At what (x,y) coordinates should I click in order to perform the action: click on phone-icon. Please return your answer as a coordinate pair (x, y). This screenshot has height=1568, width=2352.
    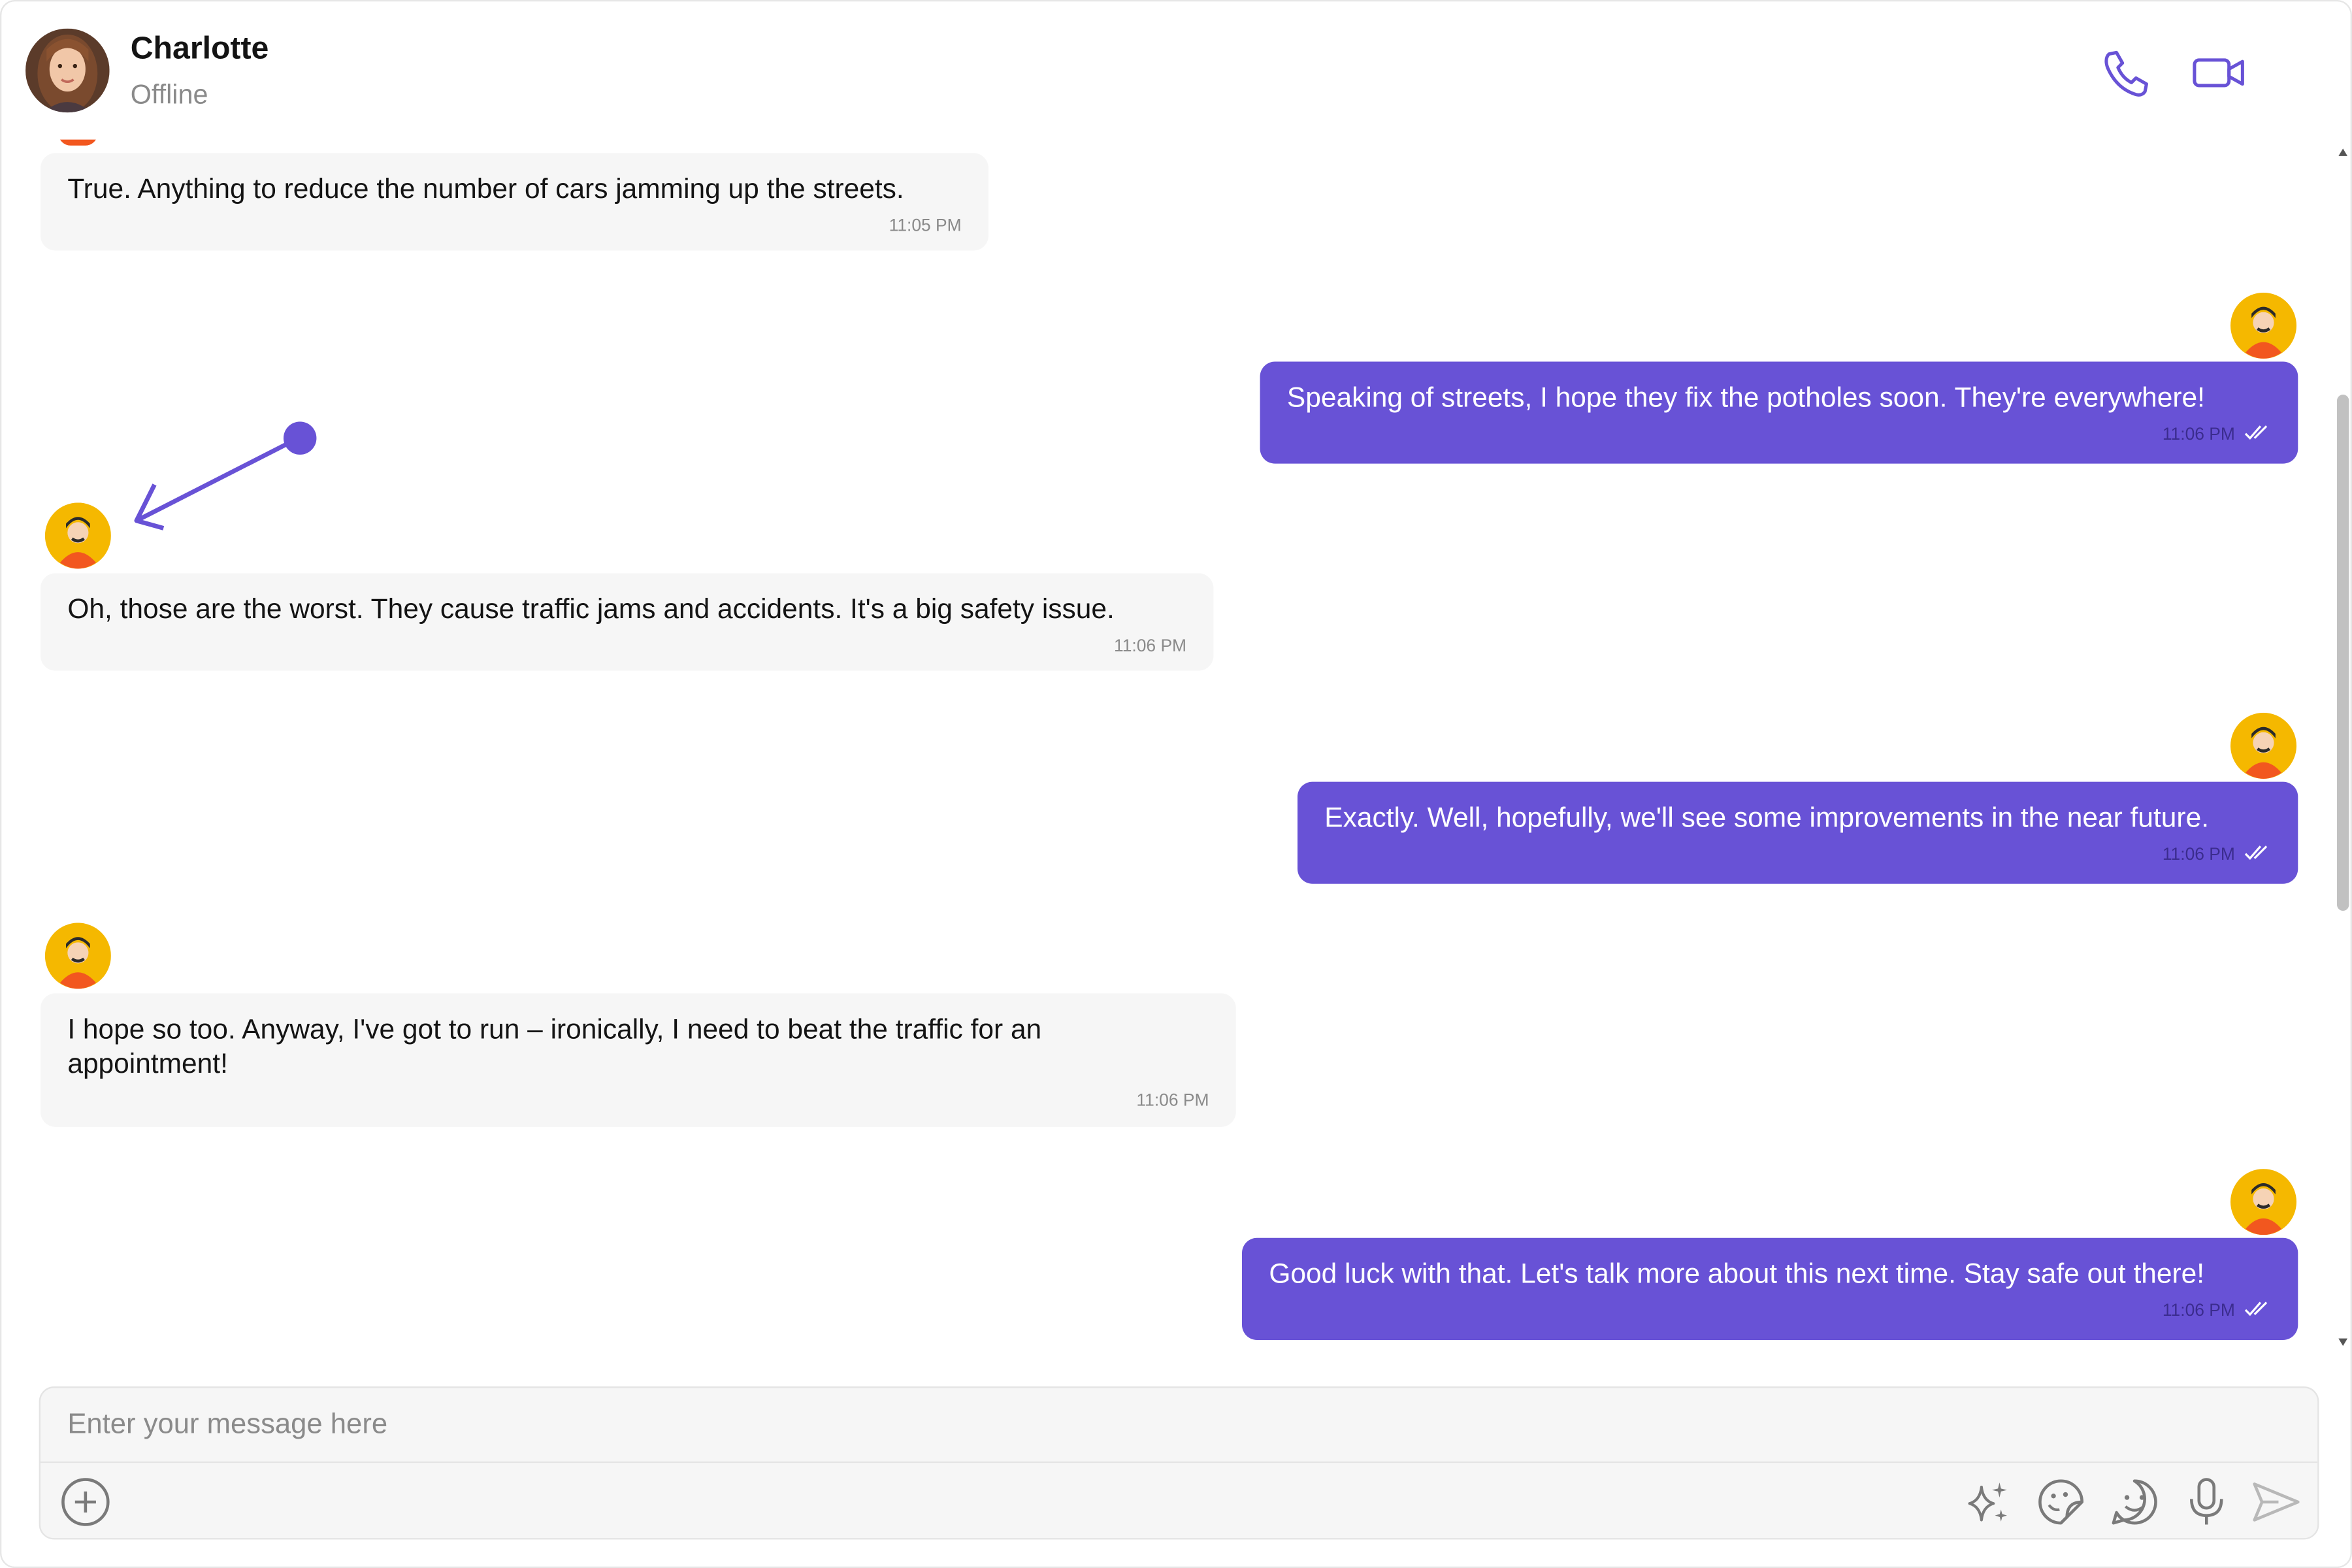
    Looking at the image, I should click on (2125, 74).